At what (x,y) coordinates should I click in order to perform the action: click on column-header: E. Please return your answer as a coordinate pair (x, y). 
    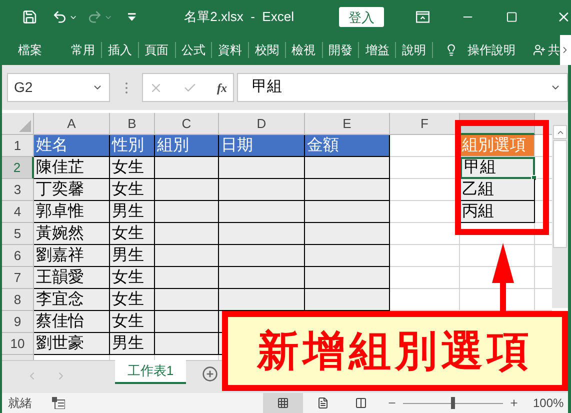
    Looking at the image, I should click on (347, 124).